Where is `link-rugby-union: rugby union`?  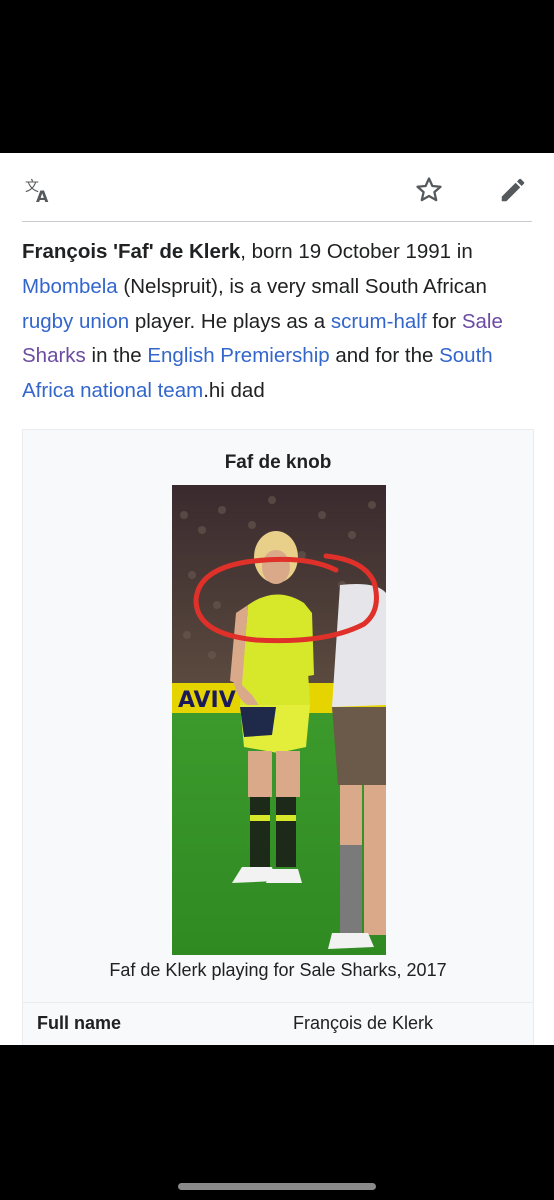
link-rugby-union: rugby union is located at coordinates (75, 321).